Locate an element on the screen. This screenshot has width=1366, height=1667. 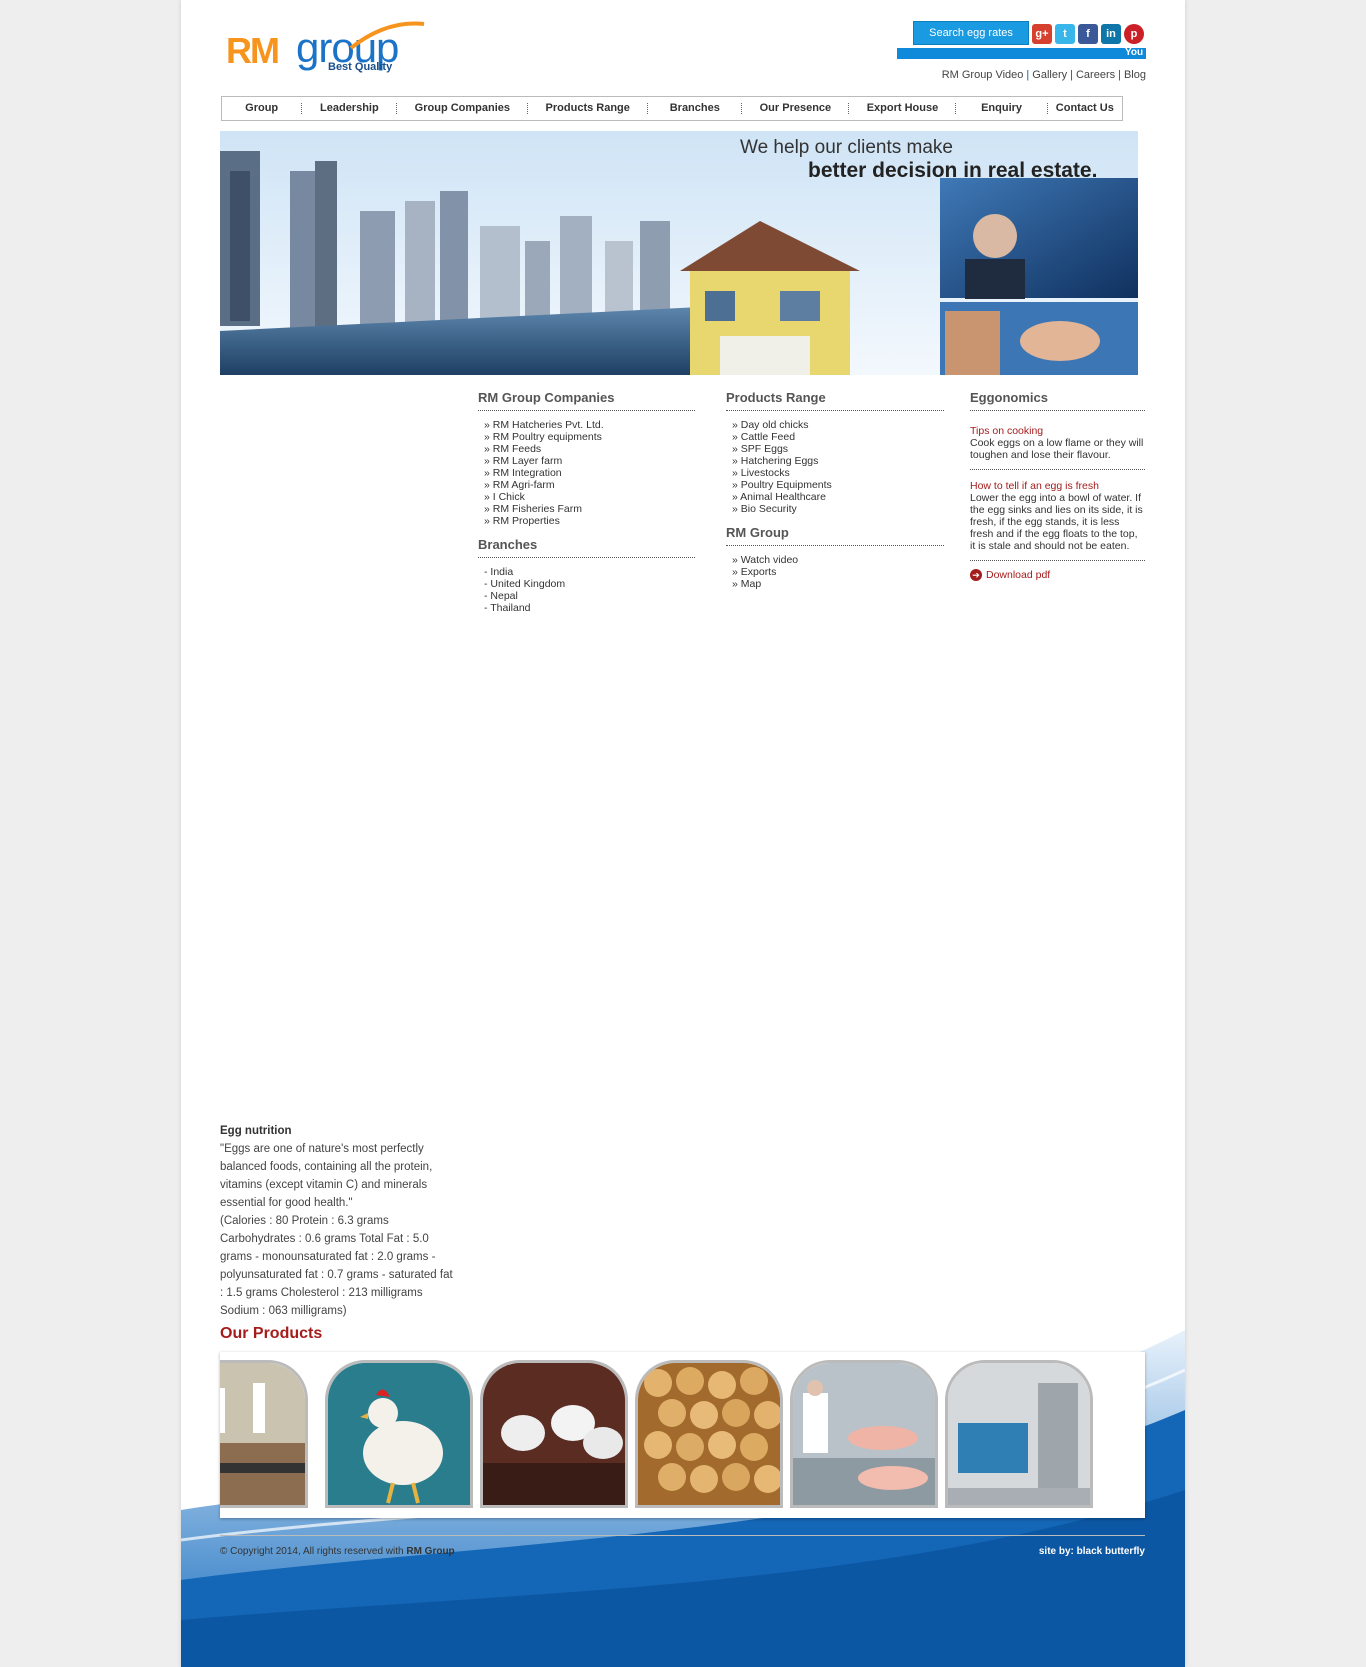
nav-item-leadership: Leadership is located at coordinates (350, 108).